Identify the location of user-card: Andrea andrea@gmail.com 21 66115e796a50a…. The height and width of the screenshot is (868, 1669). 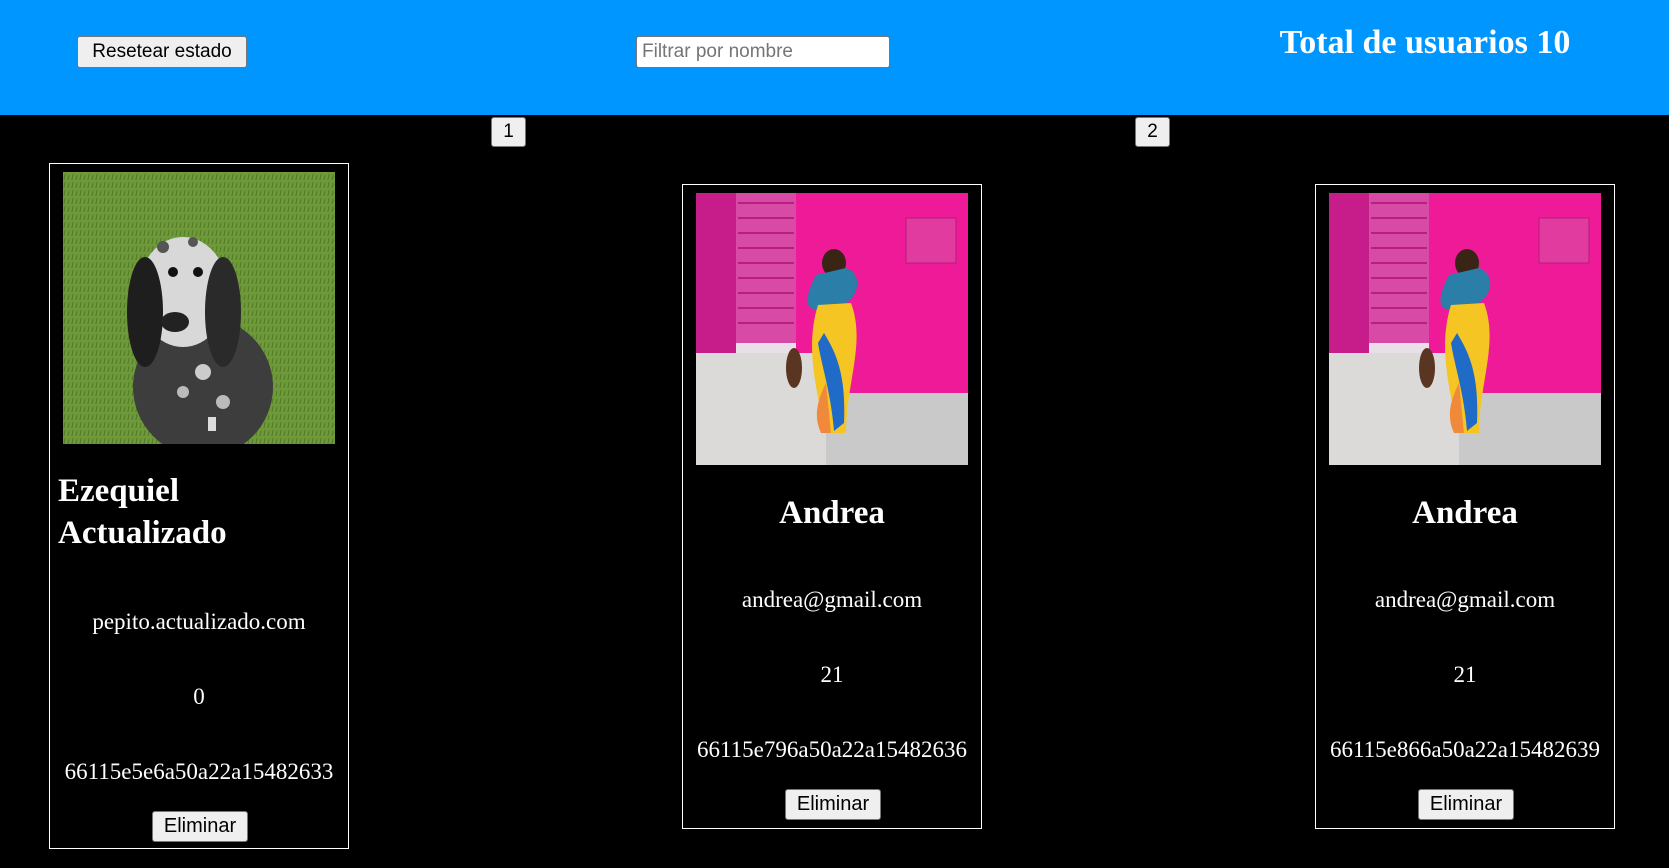
(832, 506).